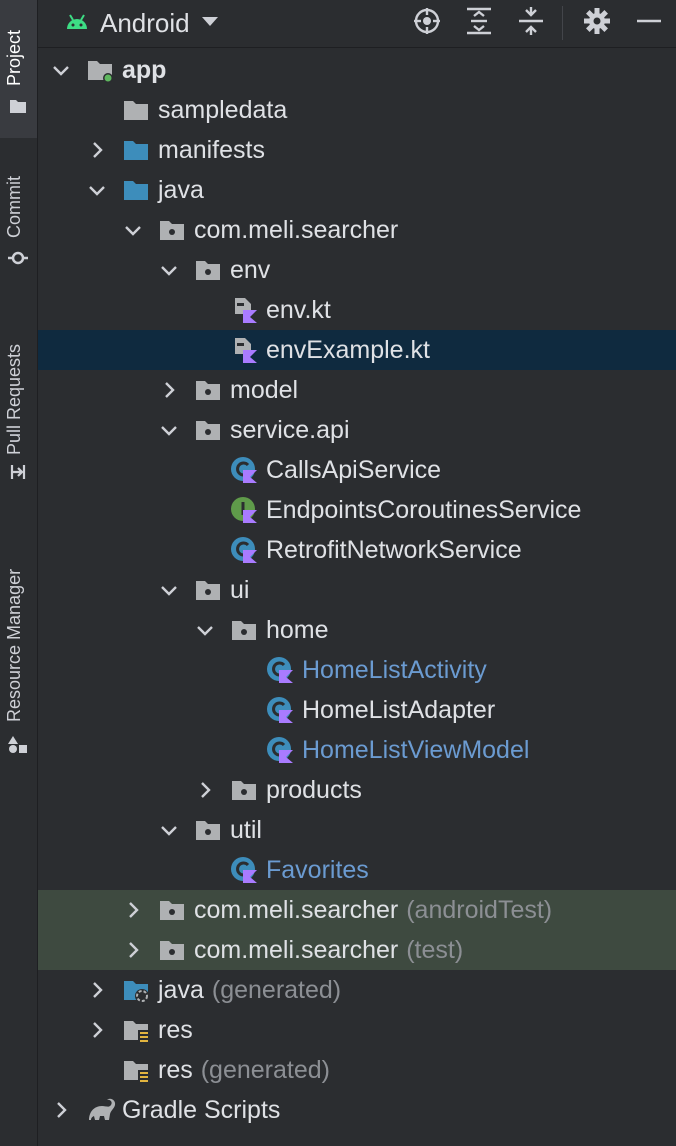  Describe the element at coordinates (244, 510) in the screenshot. I see `kotlin-interface-icon` at that location.